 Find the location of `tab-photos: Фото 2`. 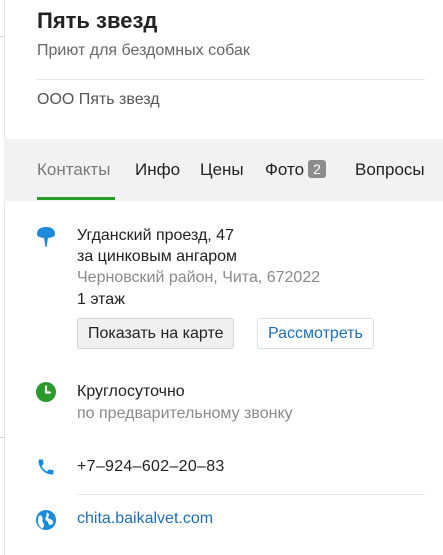

tab-photos: Фото 2 is located at coordinates (295, 170).